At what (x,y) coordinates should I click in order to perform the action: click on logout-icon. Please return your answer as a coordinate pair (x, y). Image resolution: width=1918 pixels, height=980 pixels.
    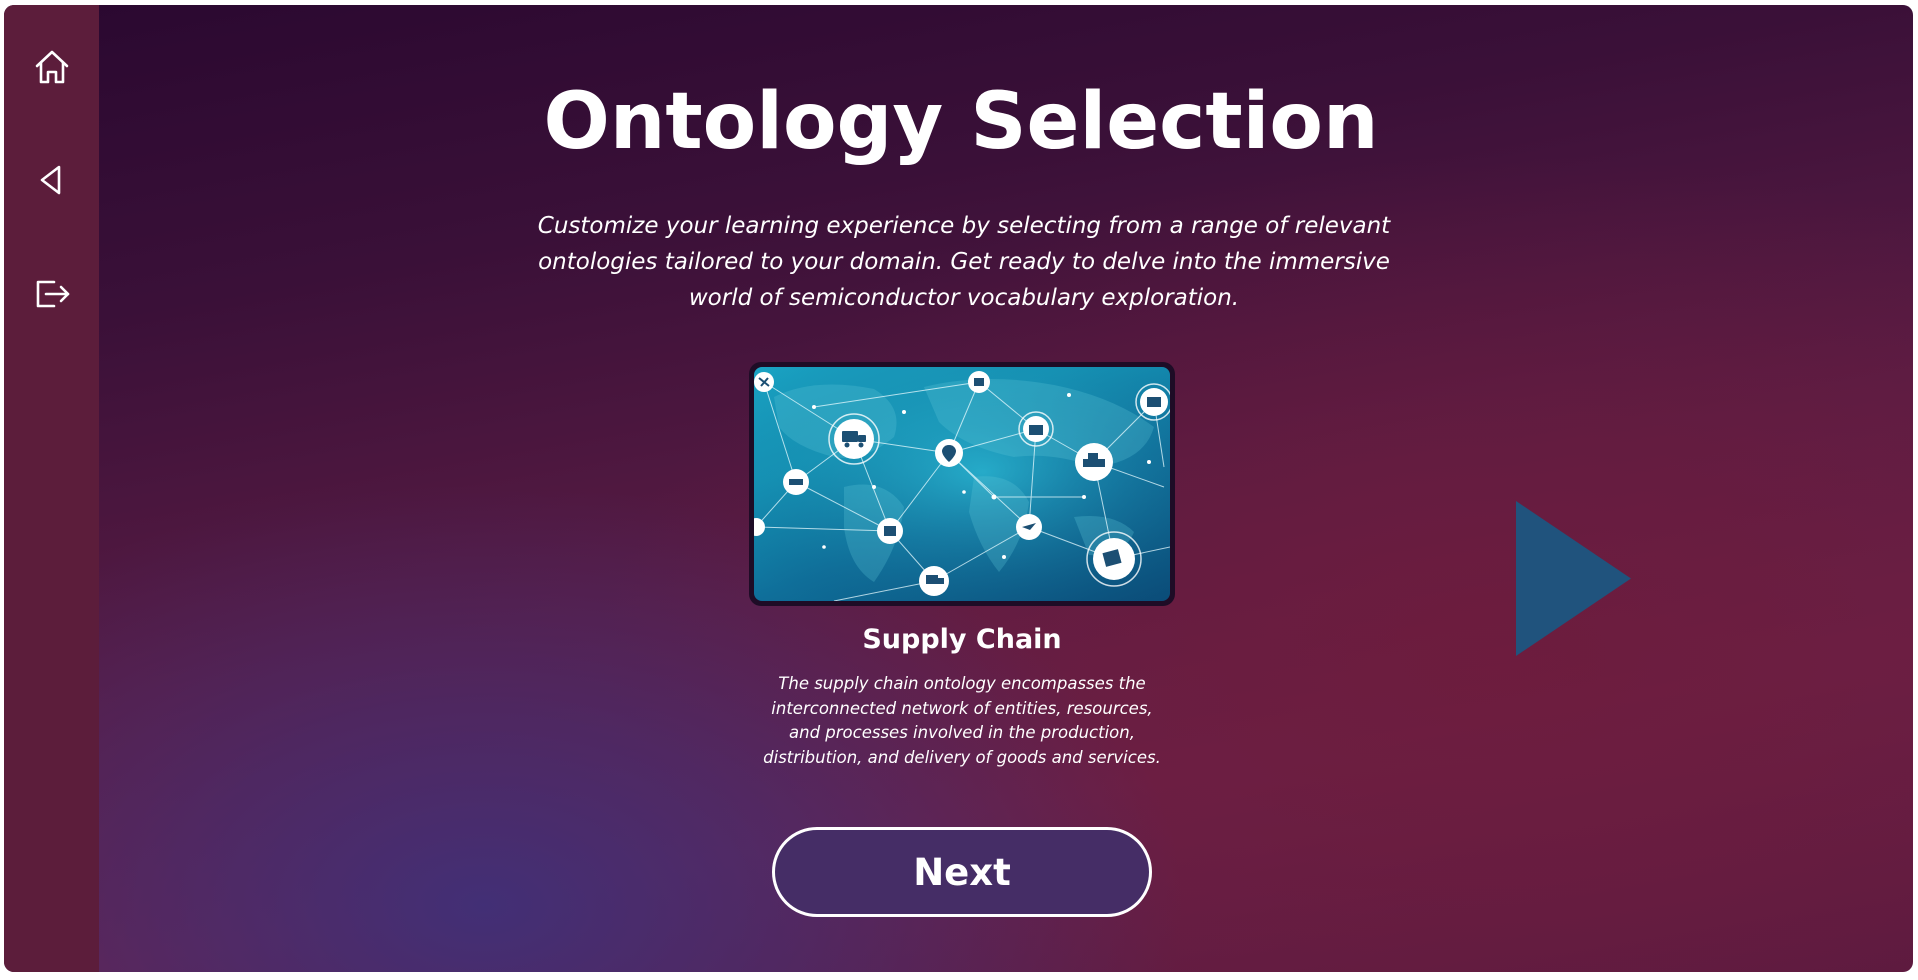
    Looking at the image, I should click on (52, 294).